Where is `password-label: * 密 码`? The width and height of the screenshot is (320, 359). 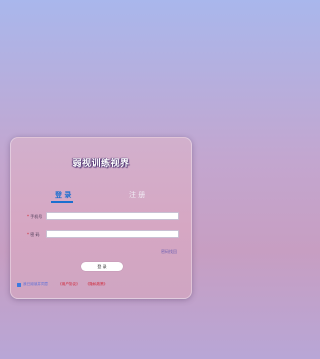 password-label: * 密 码 is located at coordinates (33, 235).